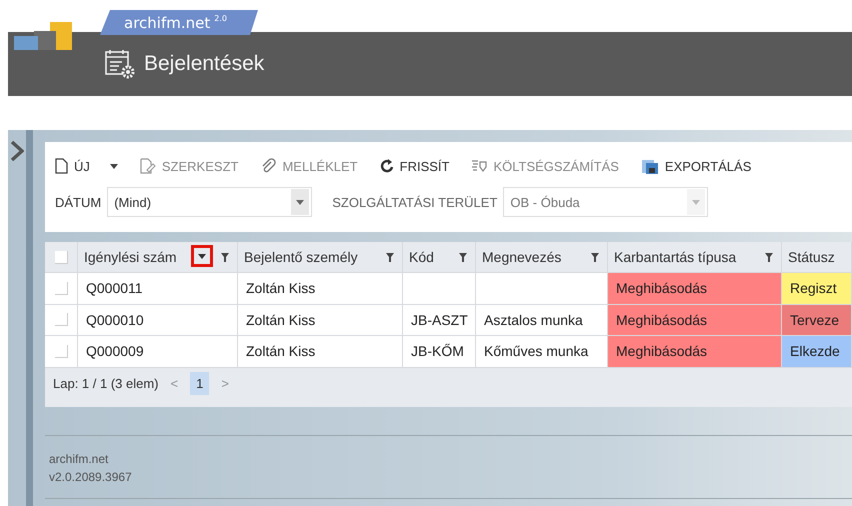 The height and width of the screenshot is (506, 852). What do you see at coordinates (415, 166) in the screenshot?
I see `toolbar-button: FRISSÍT` at bounding box center [415, 166].